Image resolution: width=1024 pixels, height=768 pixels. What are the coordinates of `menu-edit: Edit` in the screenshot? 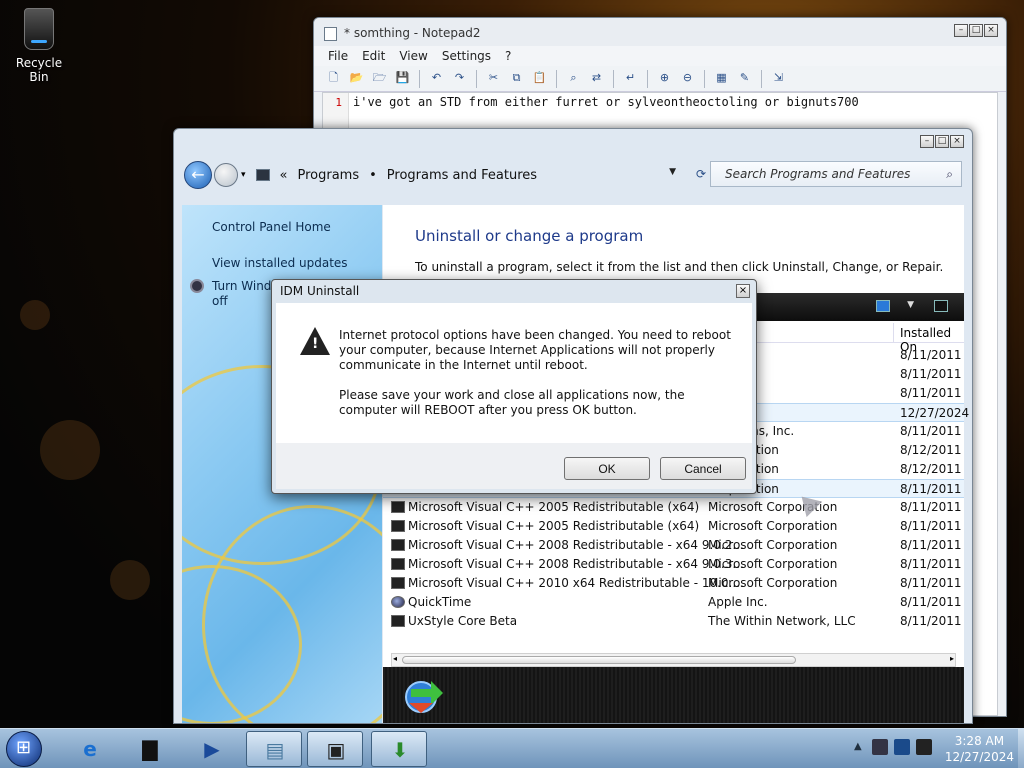 It's located at (373, 56).